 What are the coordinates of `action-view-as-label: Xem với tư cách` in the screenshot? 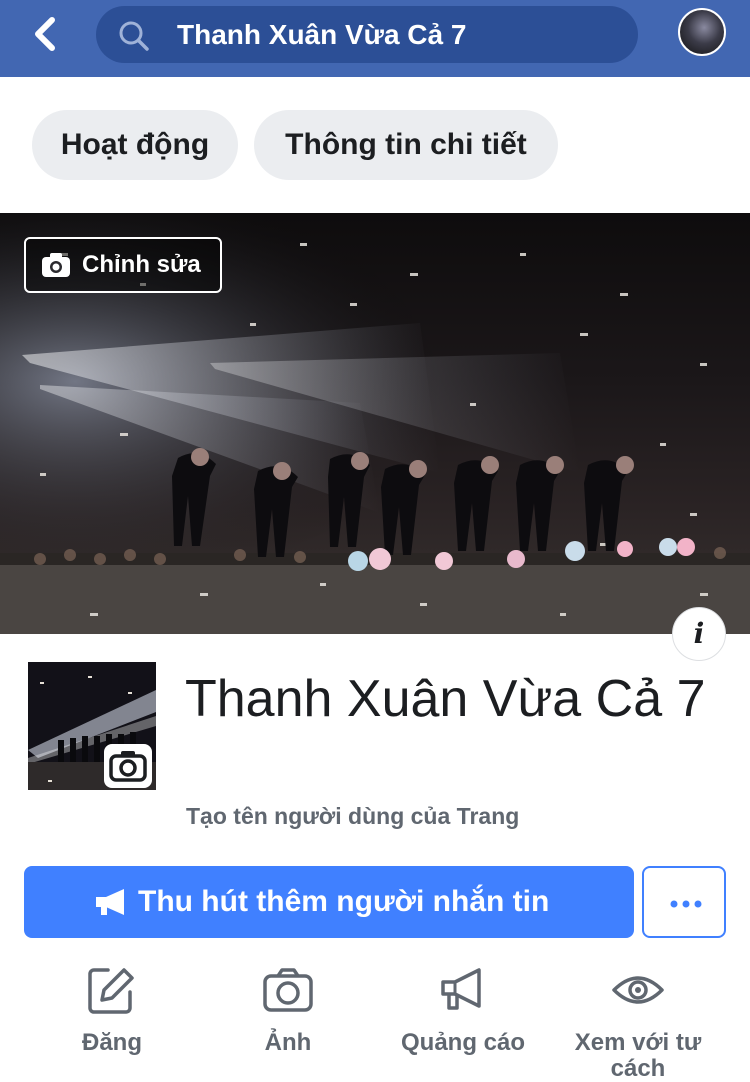 It's located at (638, 1055).